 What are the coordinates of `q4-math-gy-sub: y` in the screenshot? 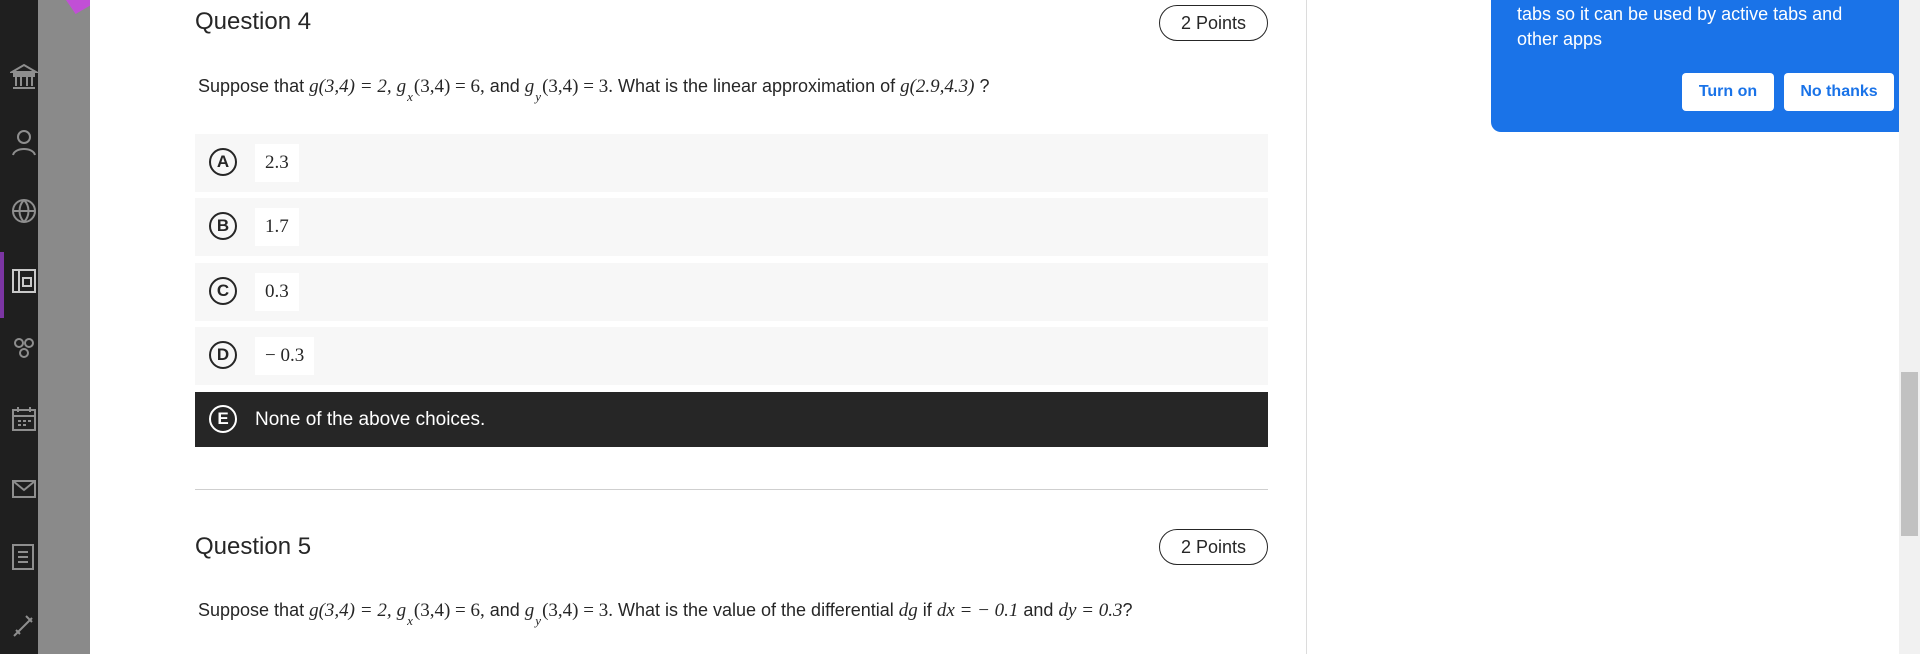 It's located at (538, 96).